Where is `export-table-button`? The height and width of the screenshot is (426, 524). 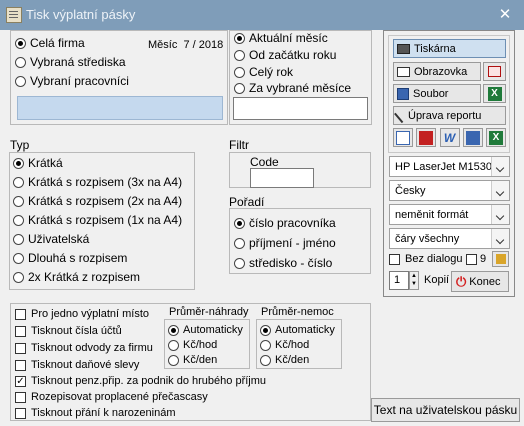 export-table-button is located at coordinates (403, 137).